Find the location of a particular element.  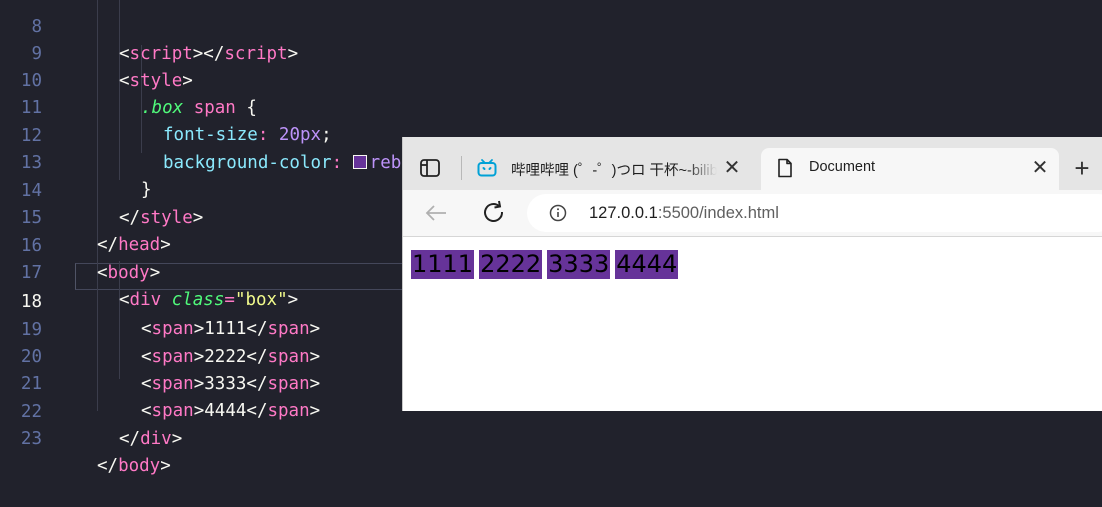

tab-title: 哔哩哔哩 (゜-゜)つロ 干杯~-bilibili is located at coordinates (614, 171).